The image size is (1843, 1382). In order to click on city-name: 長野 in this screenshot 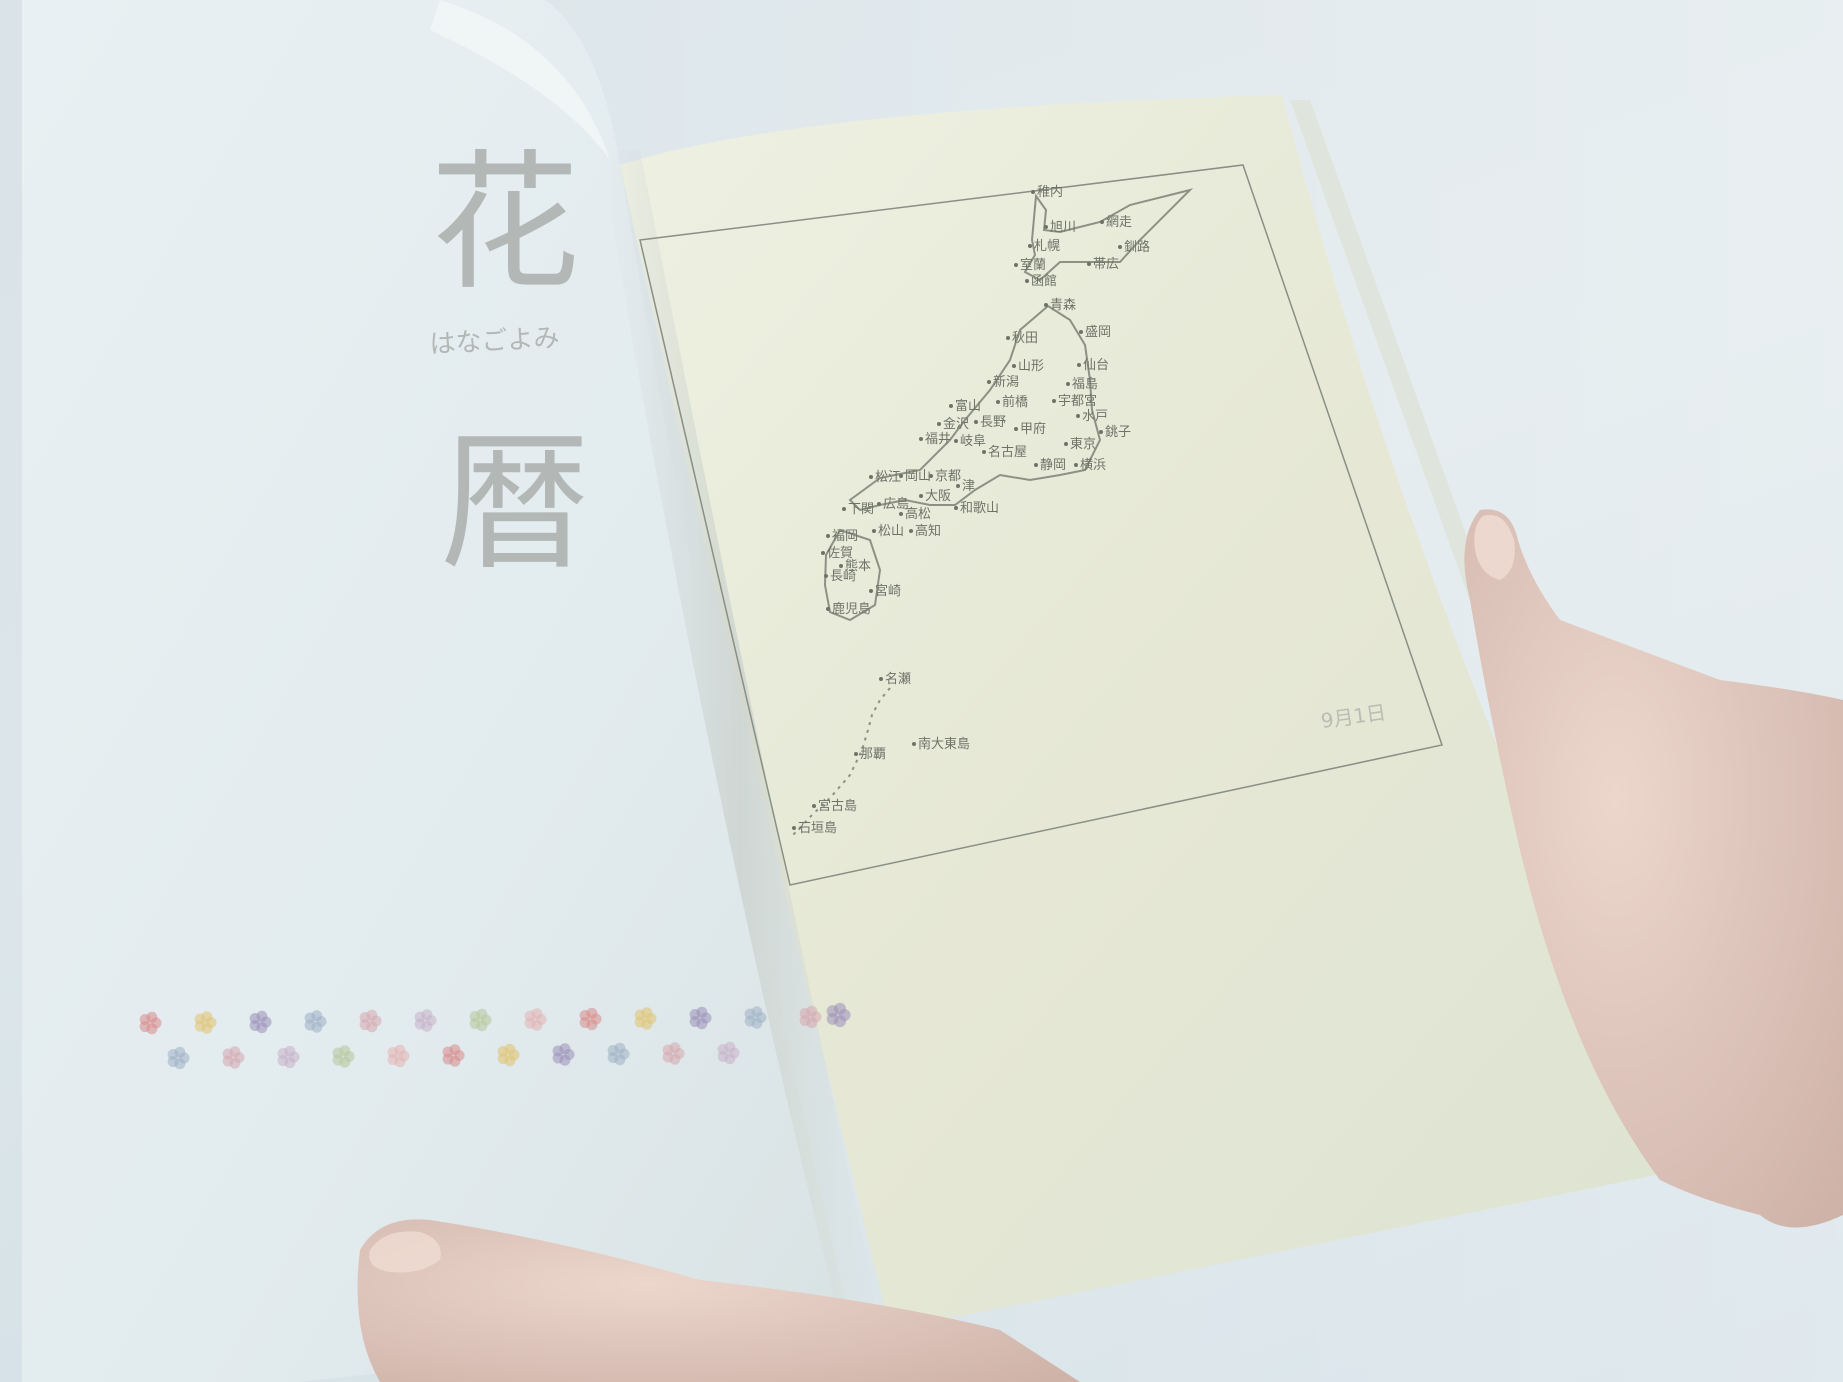, I will do `click(993, 422)`.